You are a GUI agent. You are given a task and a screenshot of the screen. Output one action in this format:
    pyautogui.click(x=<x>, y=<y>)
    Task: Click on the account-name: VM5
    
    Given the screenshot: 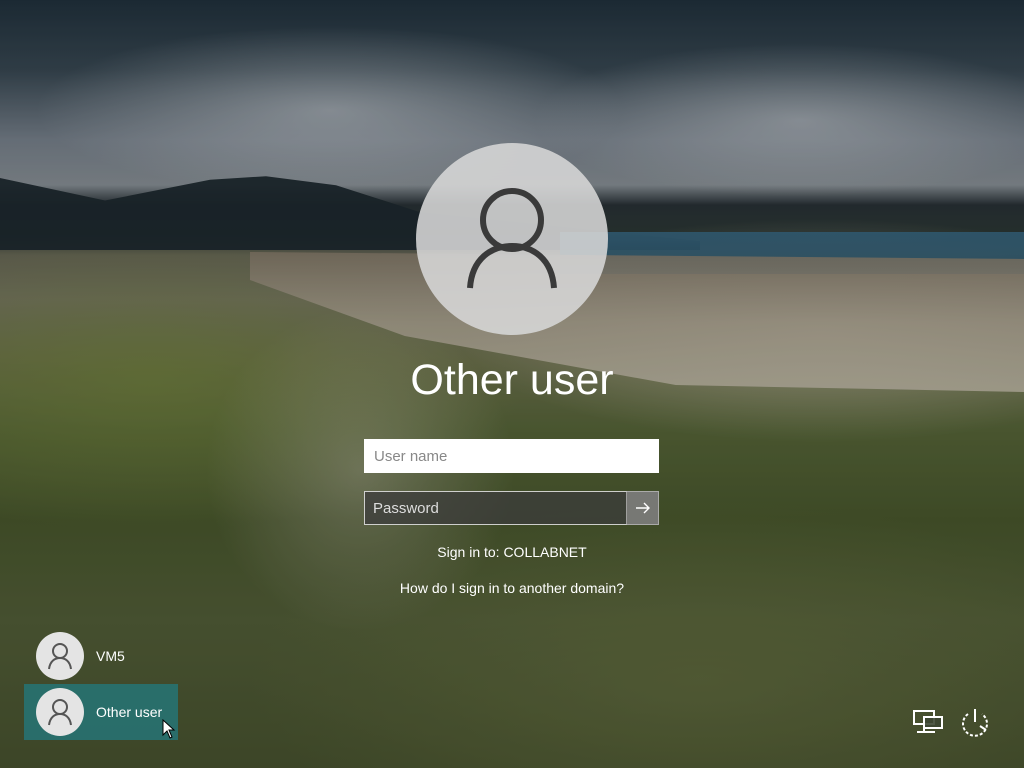 What is the action you would take?
    pyautogui.click(x=110, y=656)
    